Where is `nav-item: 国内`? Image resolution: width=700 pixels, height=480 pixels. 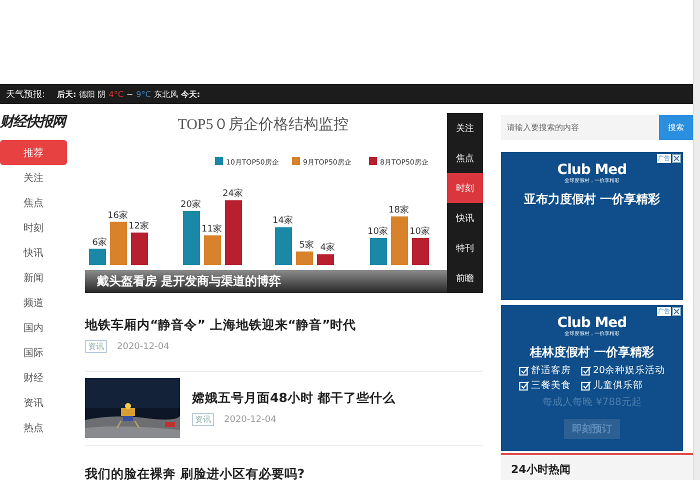
nav-item: 国内 is located at coordinates (33, 327).